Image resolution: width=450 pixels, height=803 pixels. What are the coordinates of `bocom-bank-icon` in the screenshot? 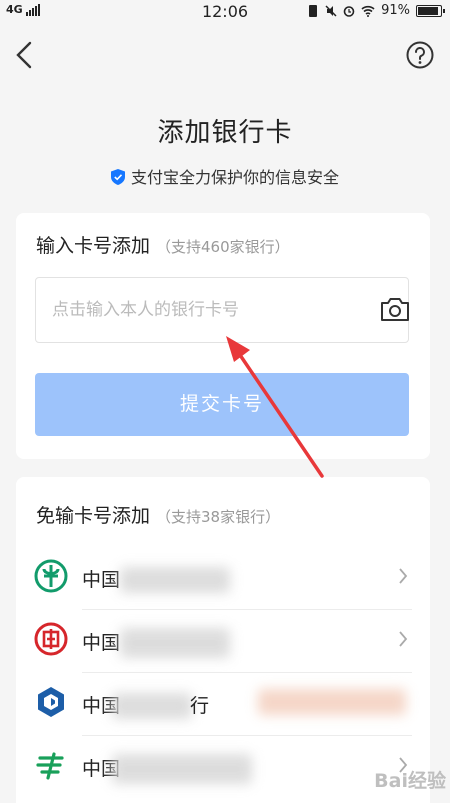 It's located at (51, 702).